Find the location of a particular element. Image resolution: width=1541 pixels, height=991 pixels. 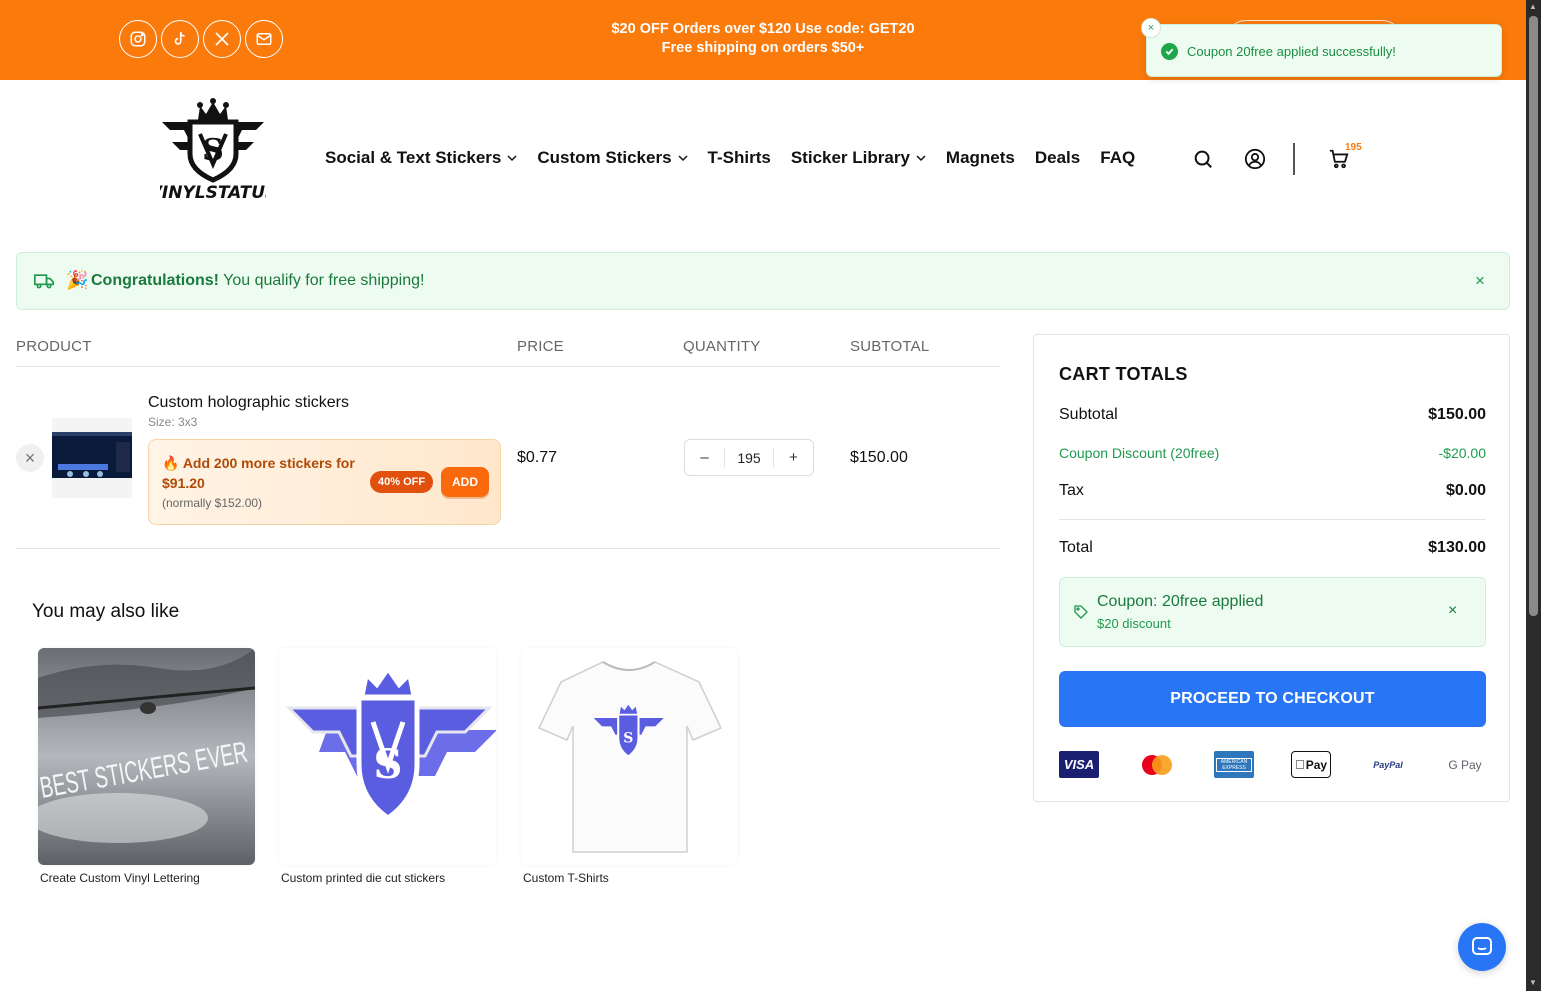

close-icon: × is located at coordinates (1480, 281).